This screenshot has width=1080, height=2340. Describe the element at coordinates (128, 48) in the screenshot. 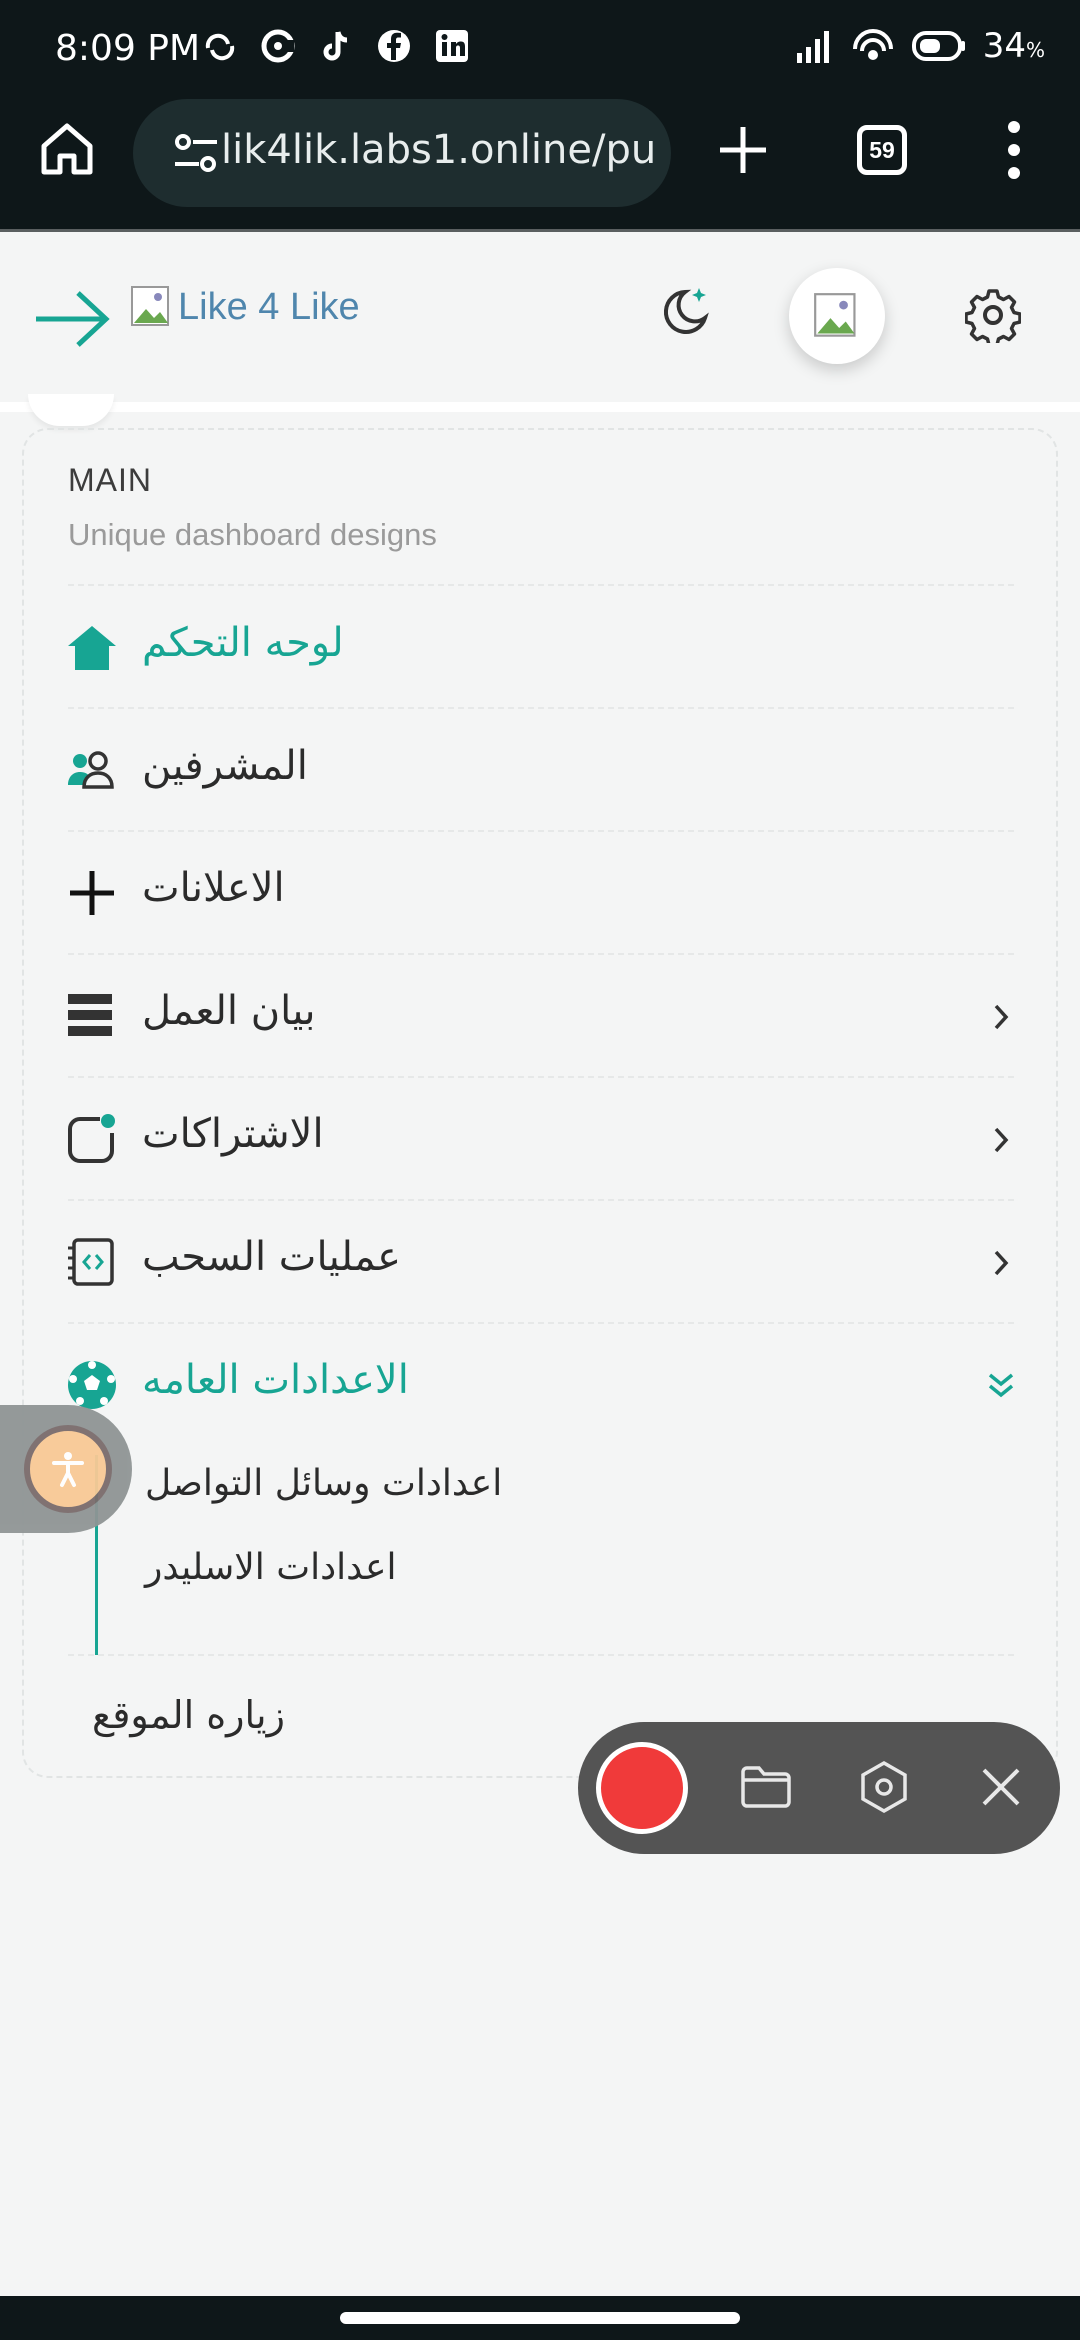

I see `status-time: 8:09 PM` at that location.